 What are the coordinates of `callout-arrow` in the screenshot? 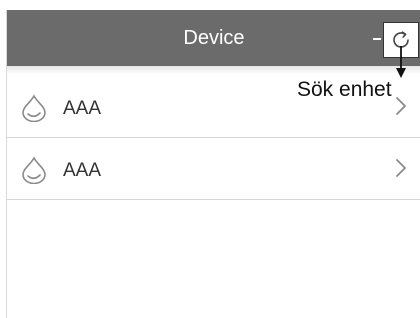 It's located at (401, 62).